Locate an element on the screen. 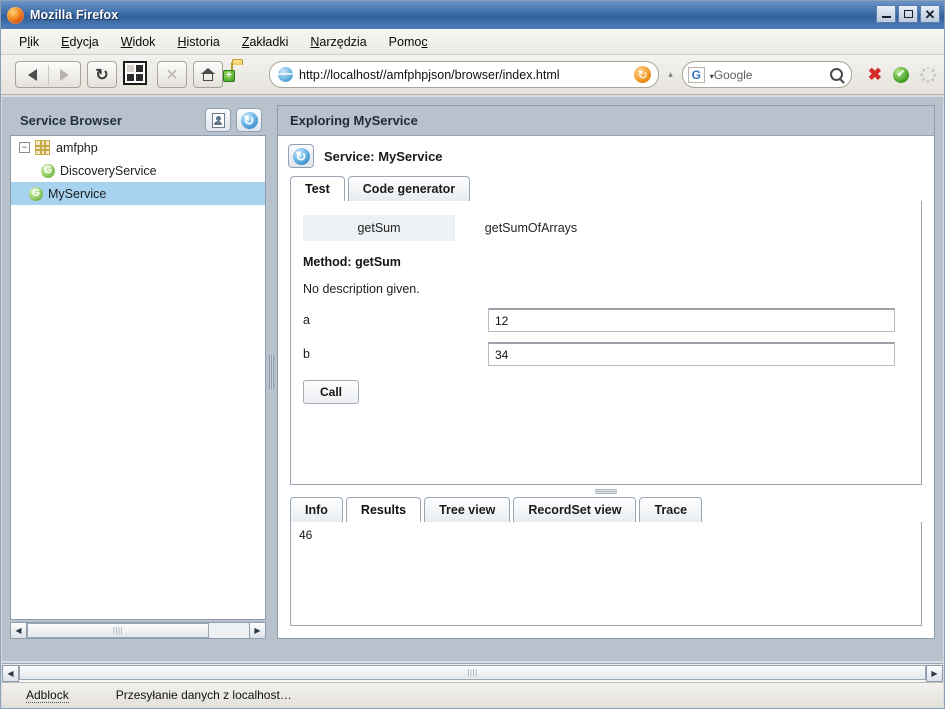 This screenshot has height=709, width=945. back-forward-group is located at coordinates (48, 74).